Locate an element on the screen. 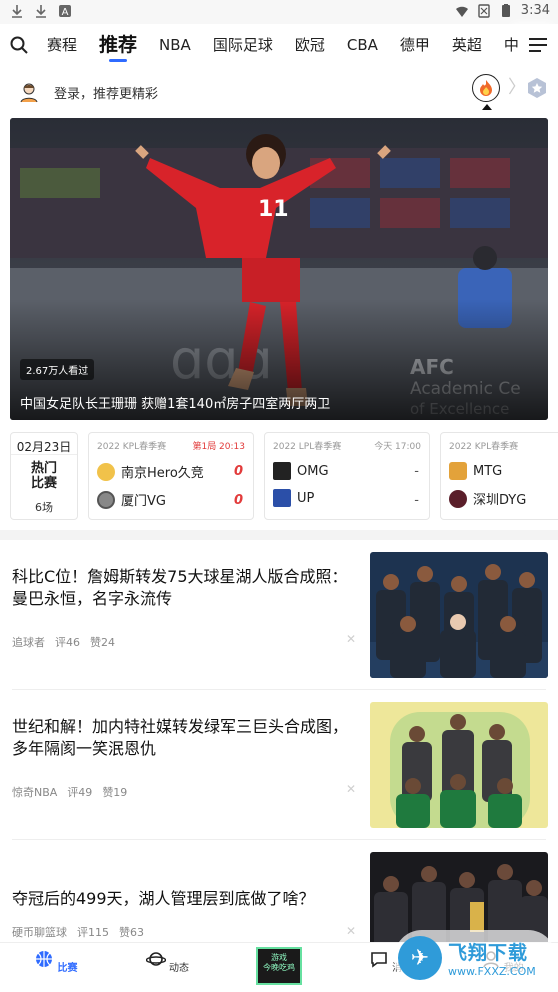 This screenshot has width=558, height=992. watermark-logo-icon: ✈ is located at coordinates (420, 958).